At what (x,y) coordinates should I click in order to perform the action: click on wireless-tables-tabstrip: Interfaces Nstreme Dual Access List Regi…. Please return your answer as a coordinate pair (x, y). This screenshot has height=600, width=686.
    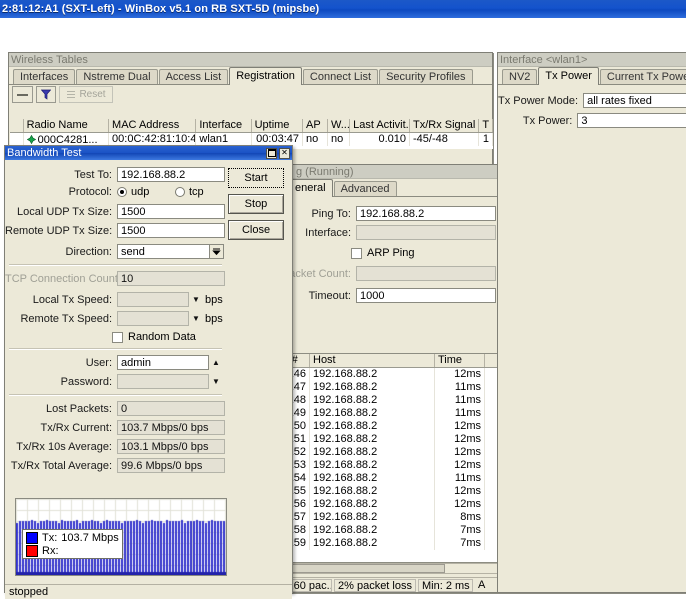
    Looking at the image, I should click on (250, 76).